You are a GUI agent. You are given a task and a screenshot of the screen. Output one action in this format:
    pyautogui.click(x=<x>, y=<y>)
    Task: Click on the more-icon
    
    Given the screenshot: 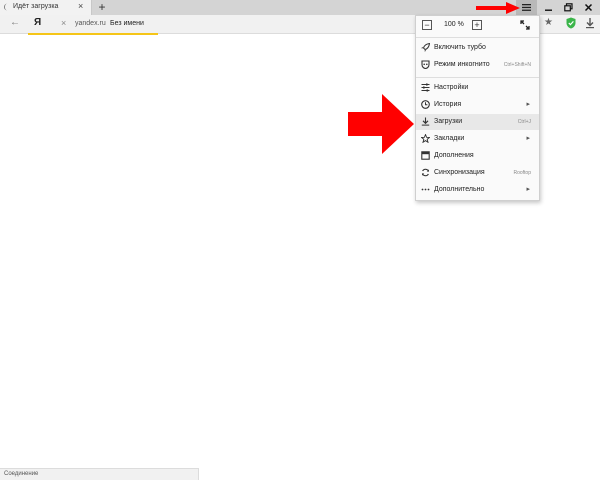 What is the action you would take?
    pyautogui.click(x=425, y=189)
    